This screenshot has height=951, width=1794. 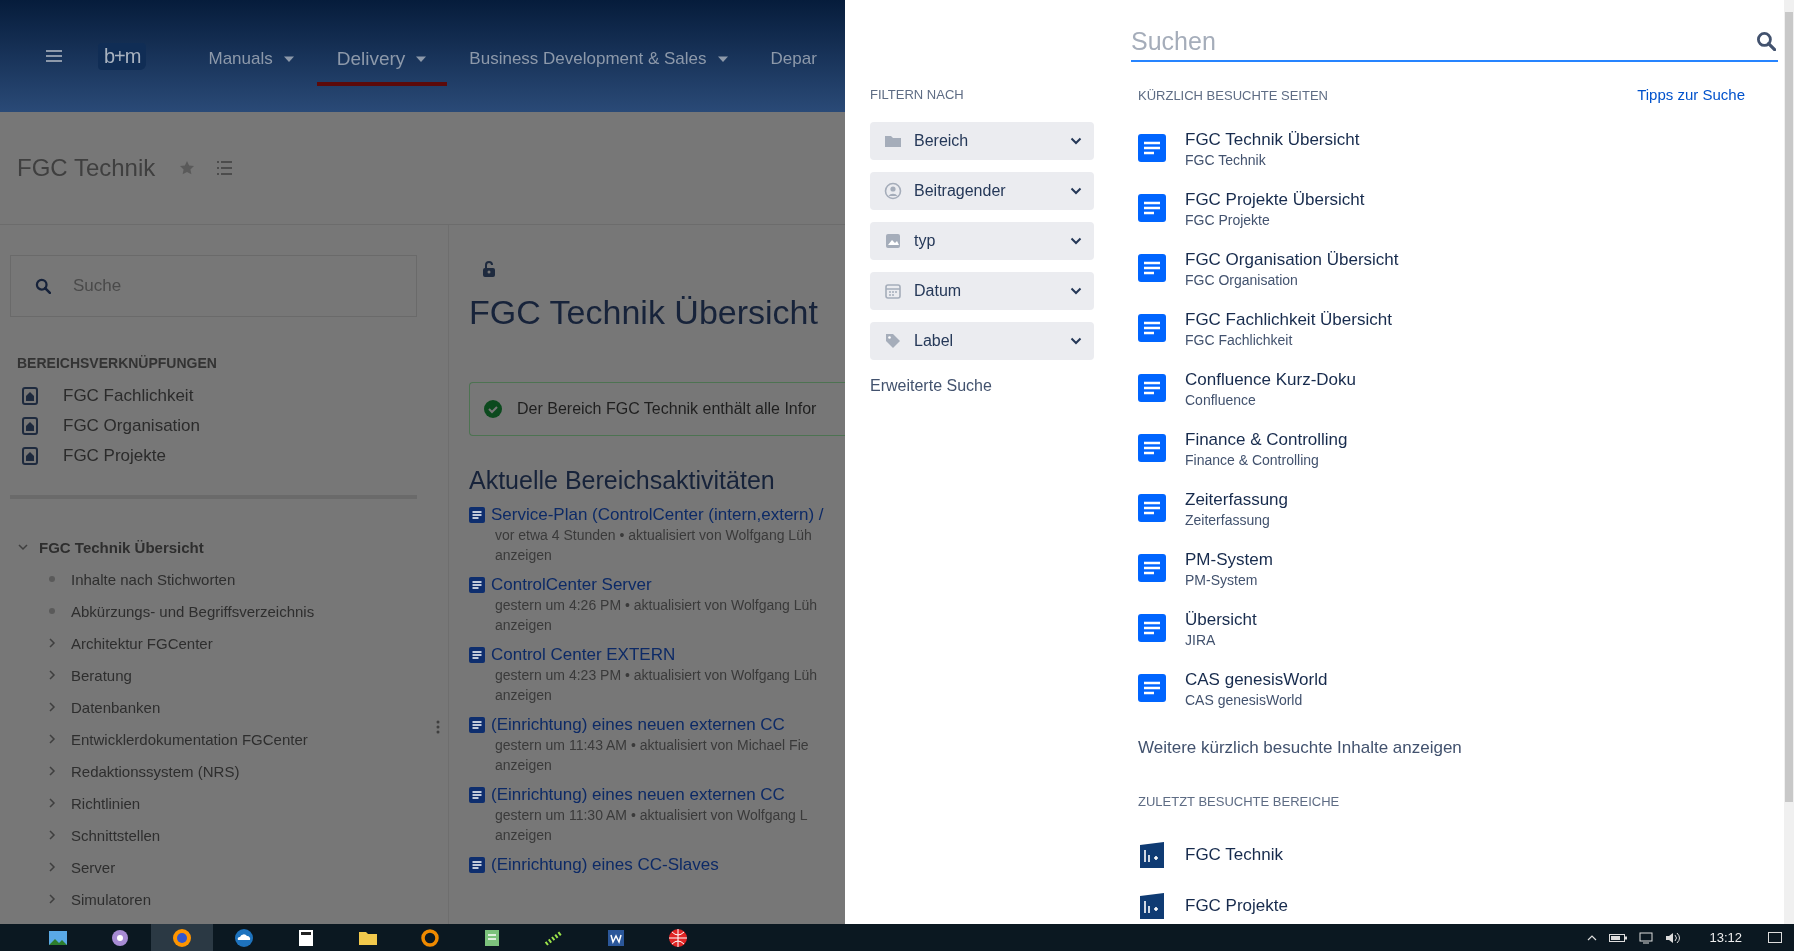 What do you see at coordinates (1592, 937) in the screenshot?
I see `chevron-up-icon` at bounding box center [1592, 937].